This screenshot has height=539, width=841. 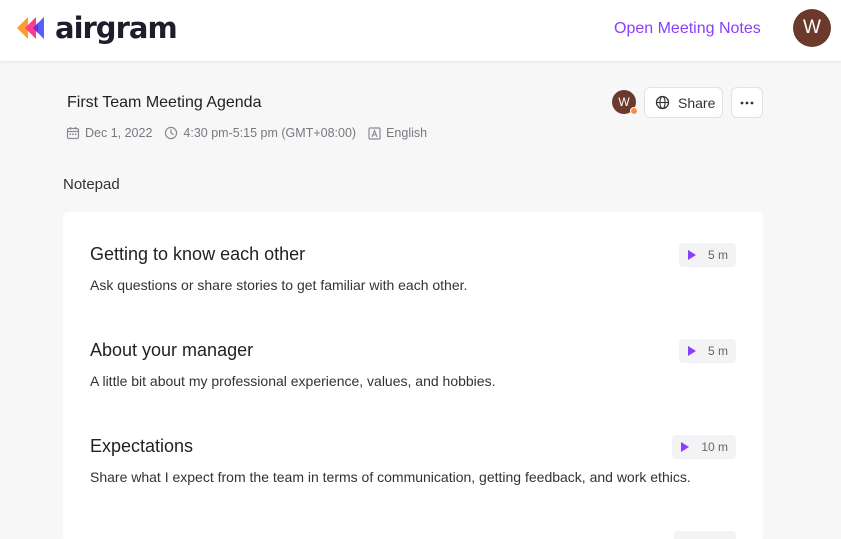 I want to click on open-meeting-notes-link: Open Meeting Notes, so click(x=687, y=29).